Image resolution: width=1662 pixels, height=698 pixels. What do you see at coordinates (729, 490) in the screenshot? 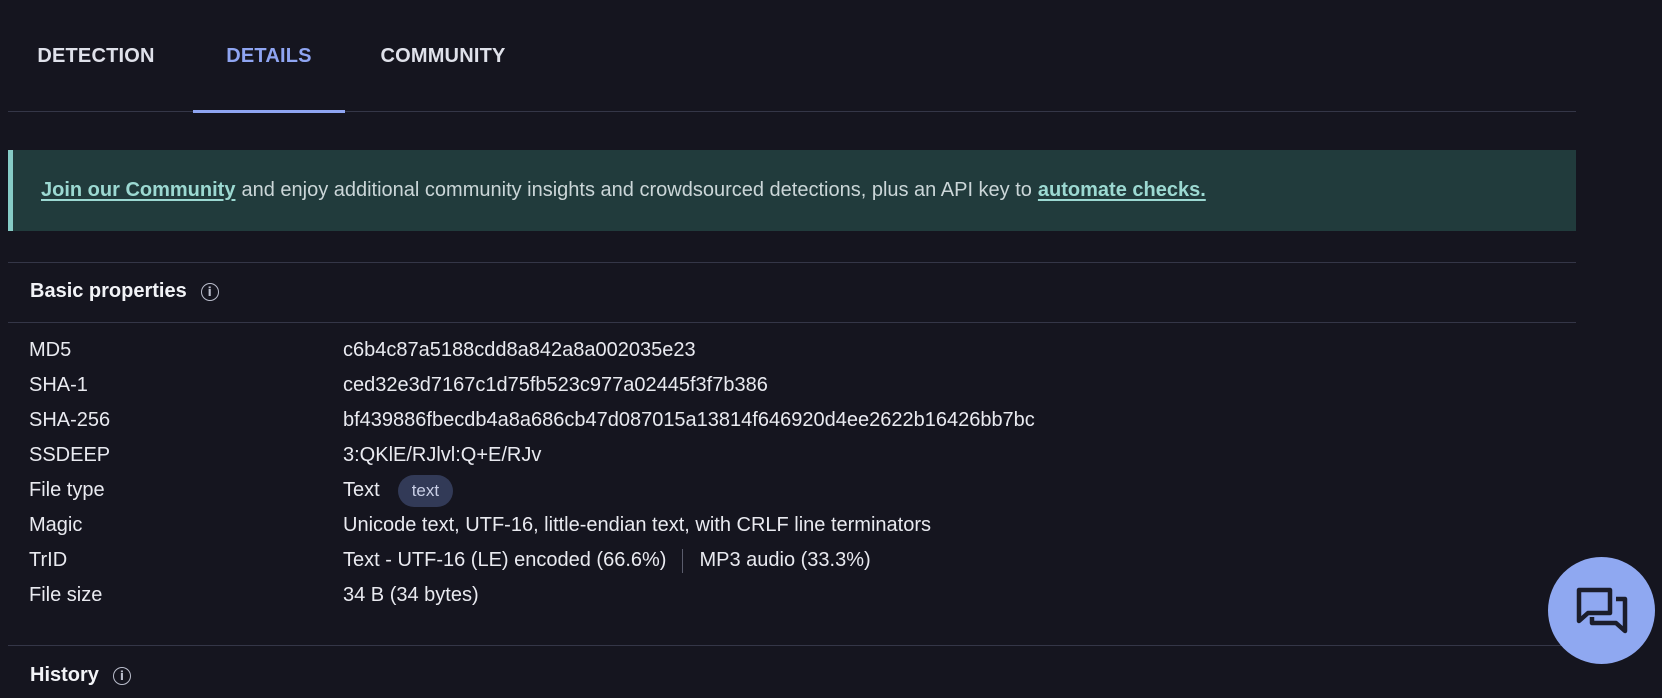
I see `property-row-file-type: File type Text text` at bounding box center [729, 490].